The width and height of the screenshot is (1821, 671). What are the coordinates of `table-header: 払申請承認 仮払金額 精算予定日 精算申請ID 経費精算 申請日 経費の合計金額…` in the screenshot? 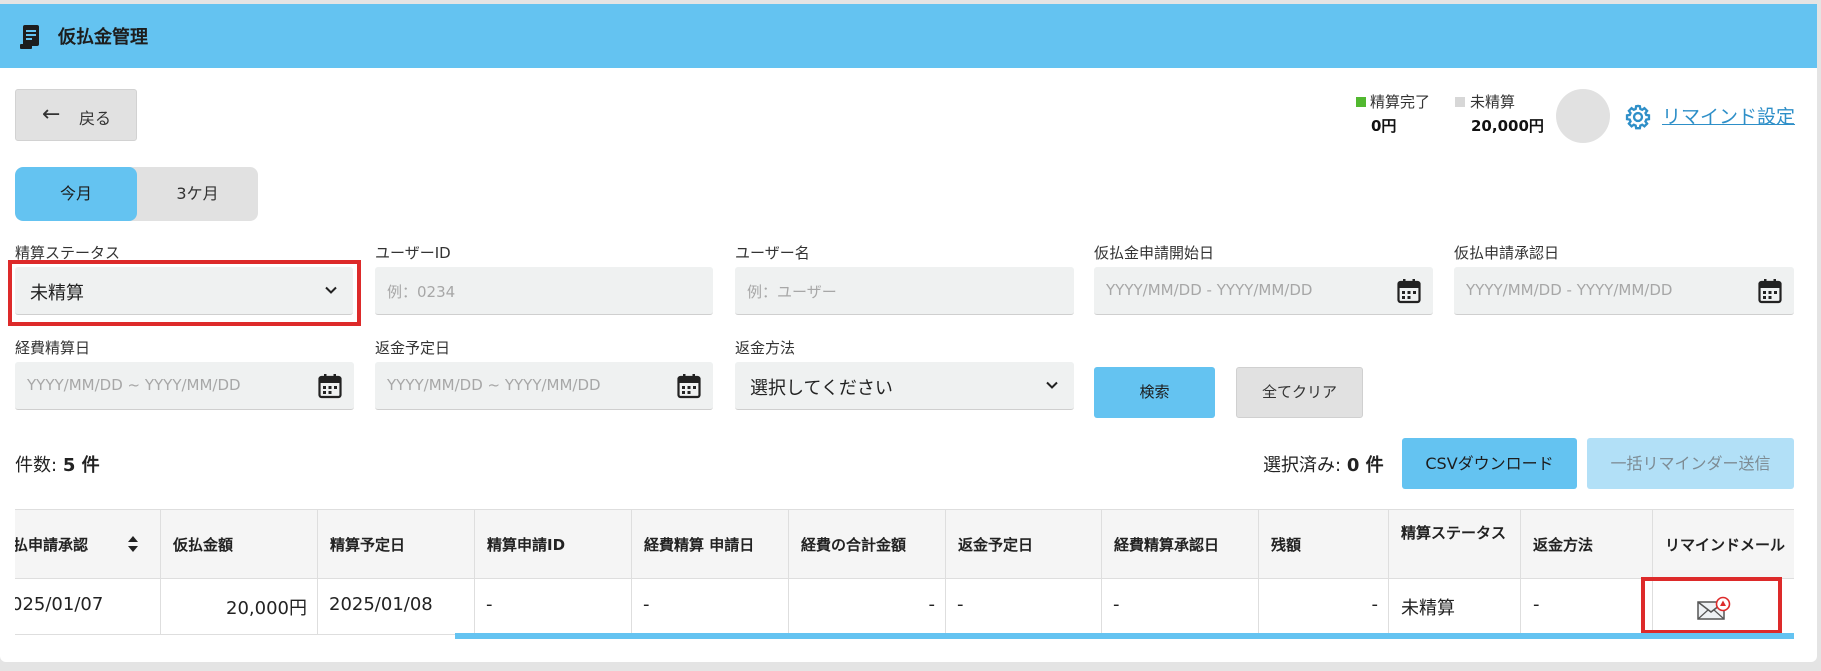 It's located at (904, 544).